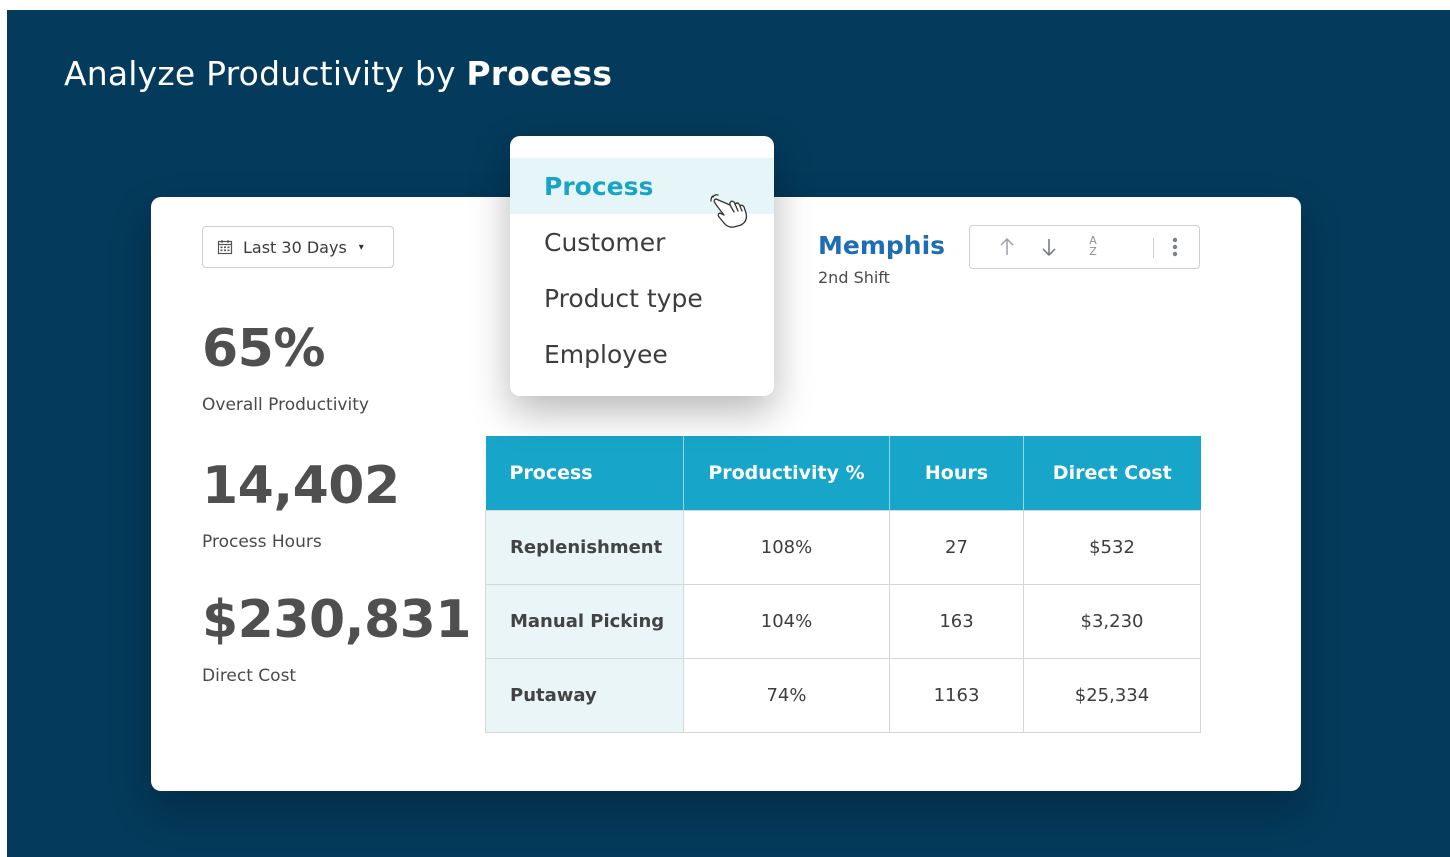 This screenshot has height=857, width=1450. I want to click on location-header: Memphis 2nd Shift, so click(881, 259).